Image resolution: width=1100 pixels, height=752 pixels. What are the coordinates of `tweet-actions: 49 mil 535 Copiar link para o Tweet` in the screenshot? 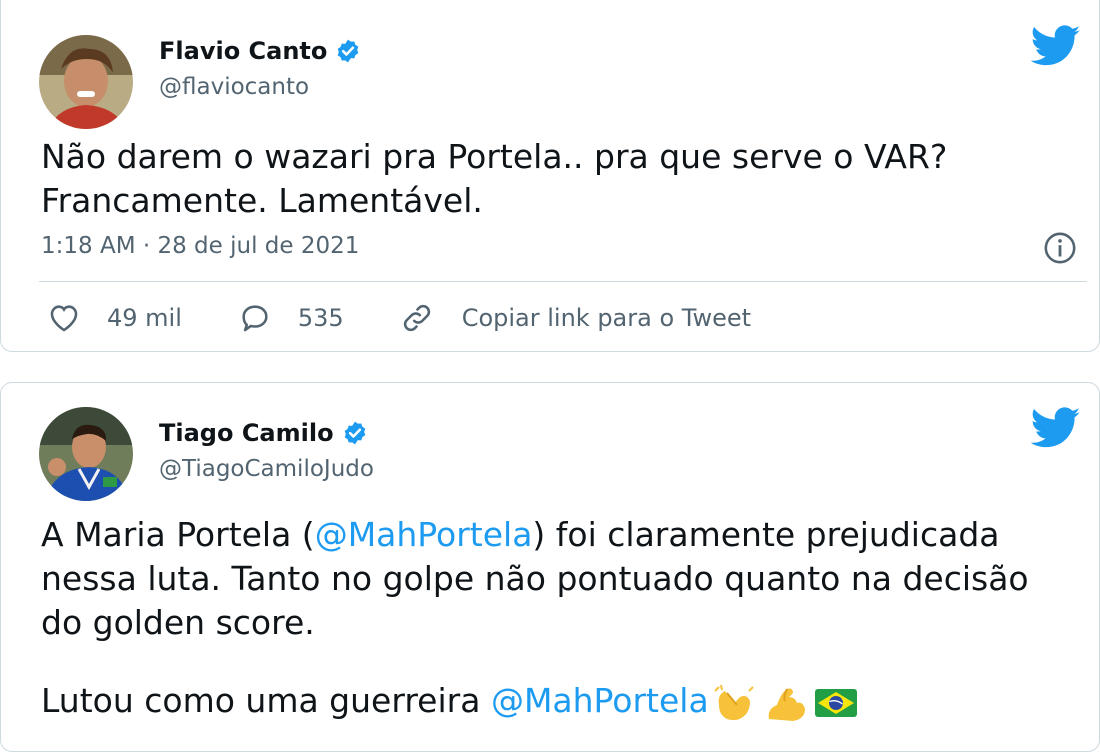 It's located at (427, 318).